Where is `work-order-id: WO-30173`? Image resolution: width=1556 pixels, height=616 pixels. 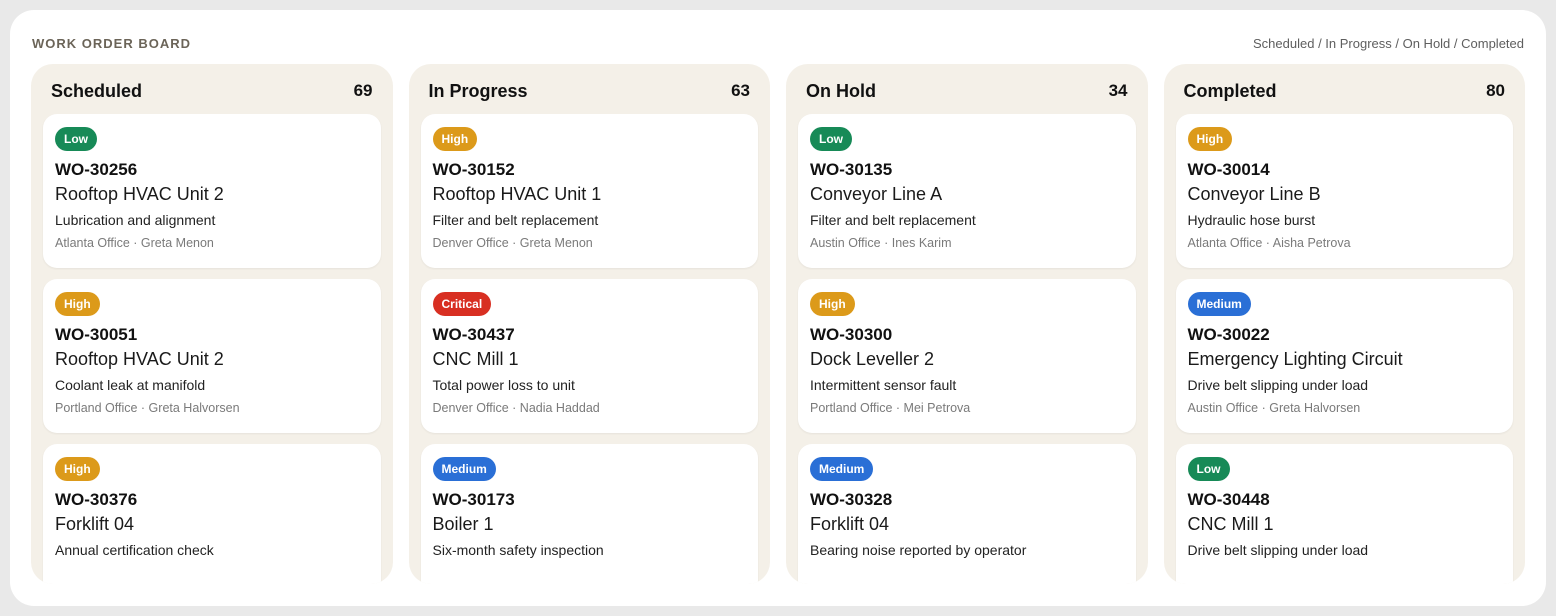 work-order-id: WO-30173 is located at coordinates (473, 499).